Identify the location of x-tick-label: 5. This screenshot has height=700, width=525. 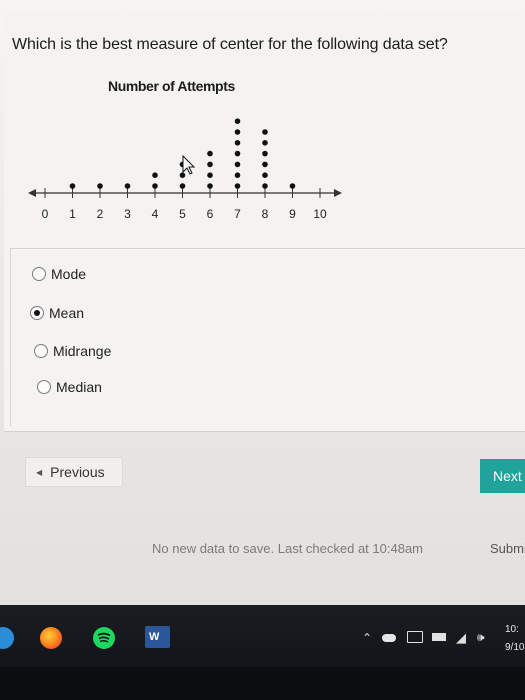
(182, 214).